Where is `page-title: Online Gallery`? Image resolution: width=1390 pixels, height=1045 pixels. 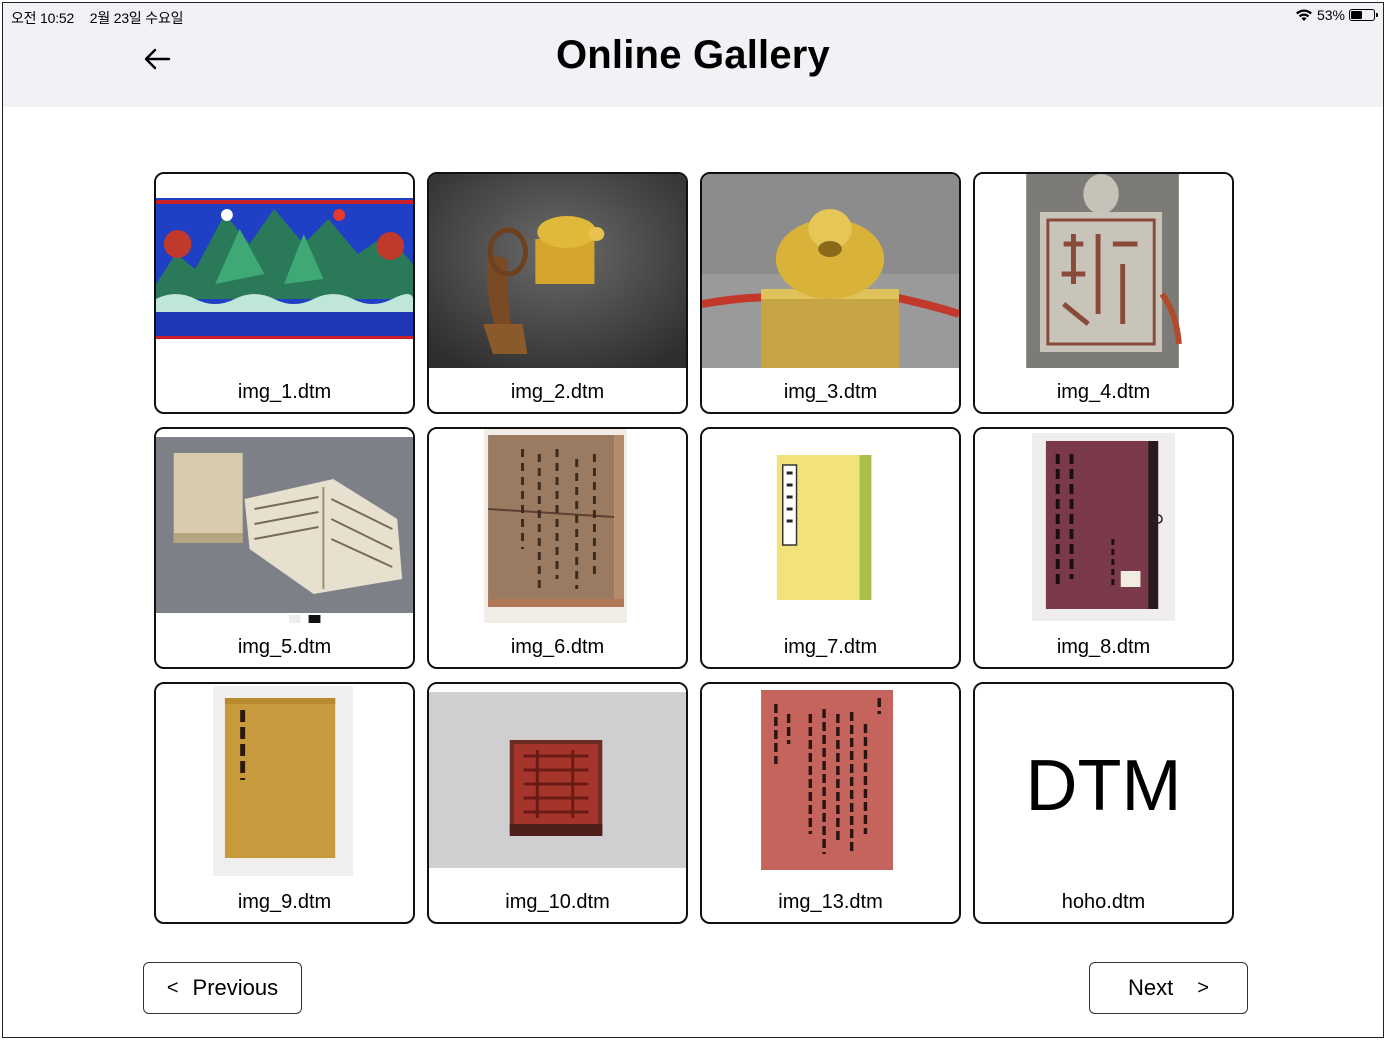 page-title: Online Gallery is located at coordinates (692, 55).